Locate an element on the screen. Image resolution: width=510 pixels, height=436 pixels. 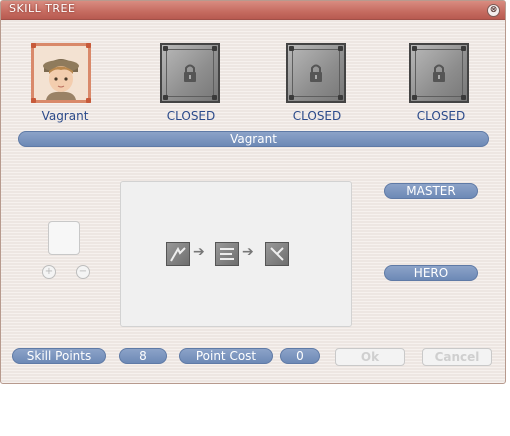
skill-2-icon is located at coordinates (227, 254).